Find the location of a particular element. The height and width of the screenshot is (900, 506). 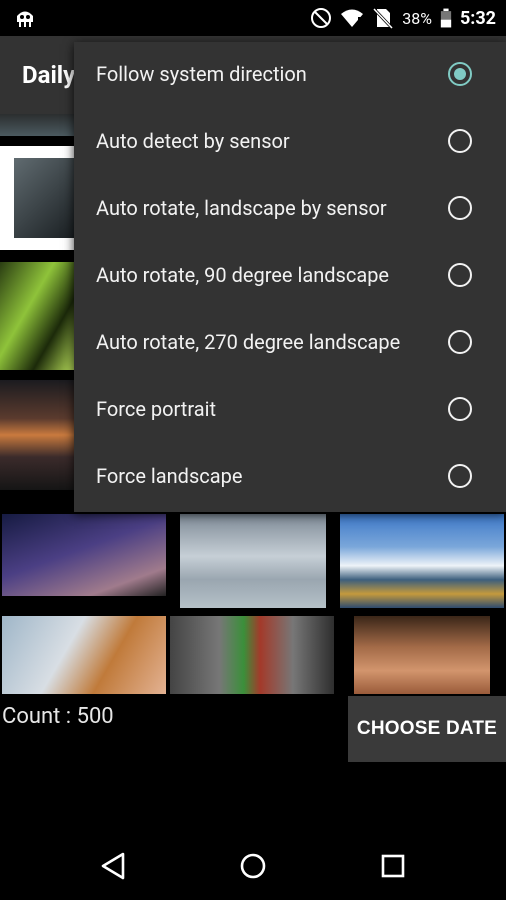

battery-icon is located at coordinates (446, 18).